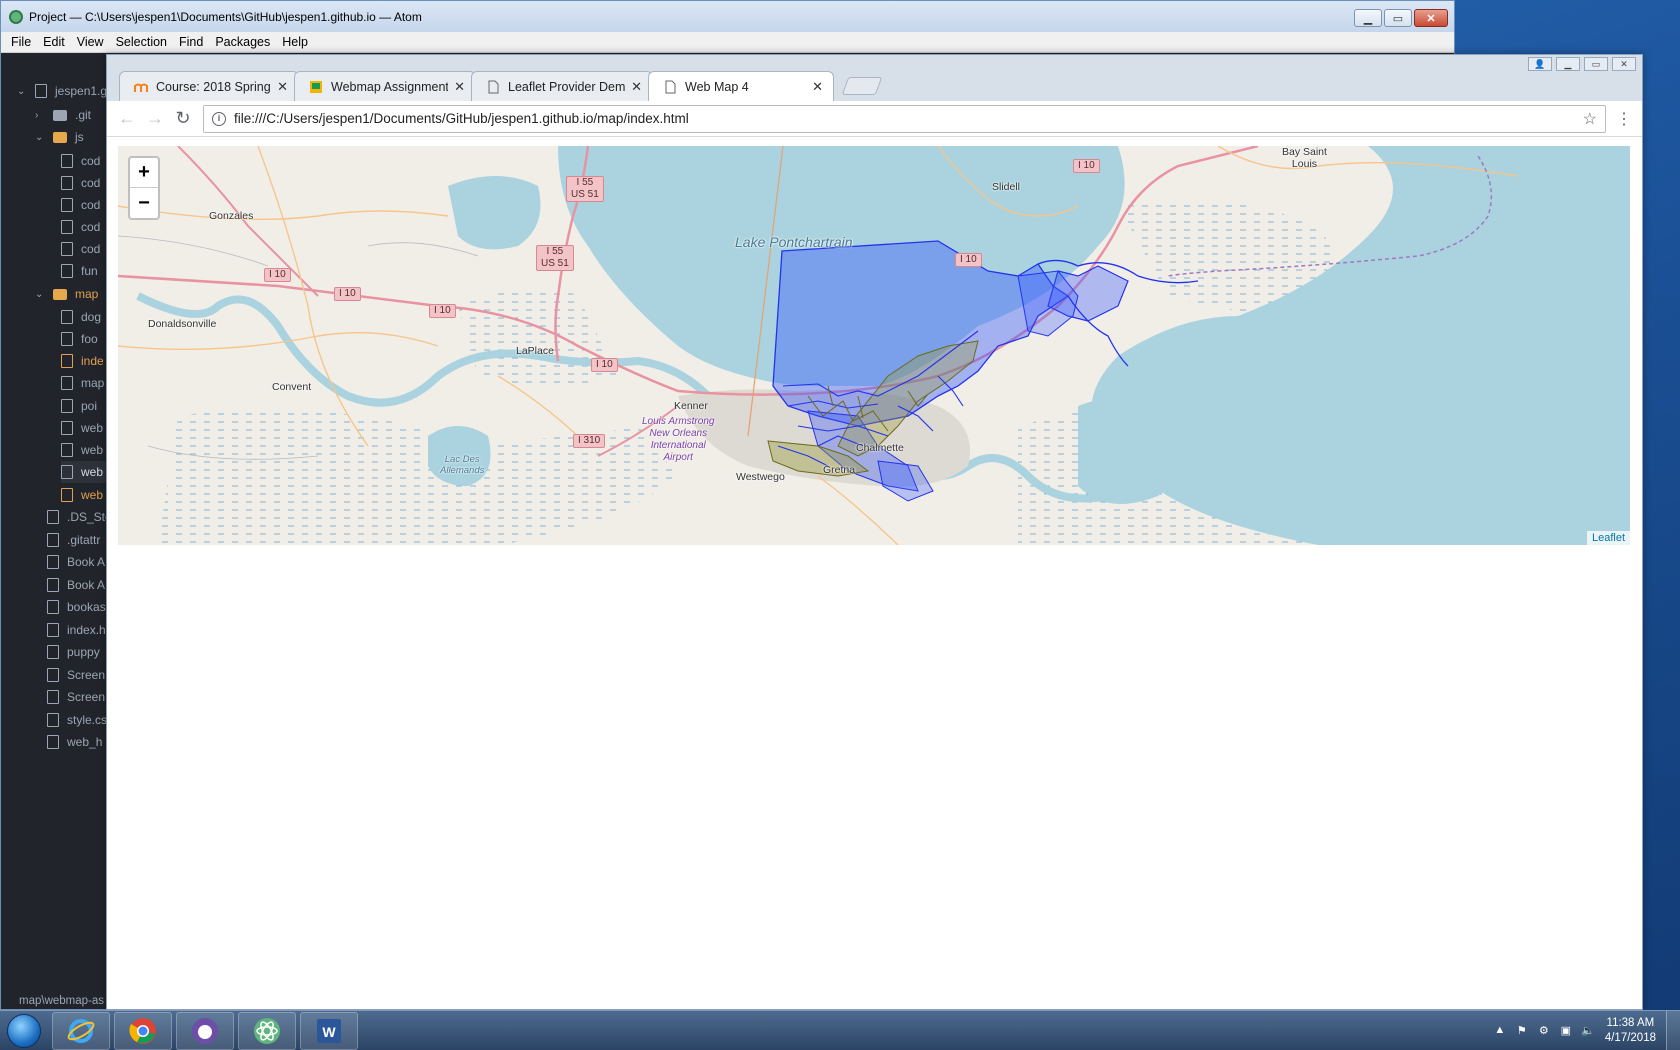 The width and height of the screenshot is (1680, 1050). Describe the element at coordinates (82, 361) in the screenshot. I see `tree-item: inde` at that location.